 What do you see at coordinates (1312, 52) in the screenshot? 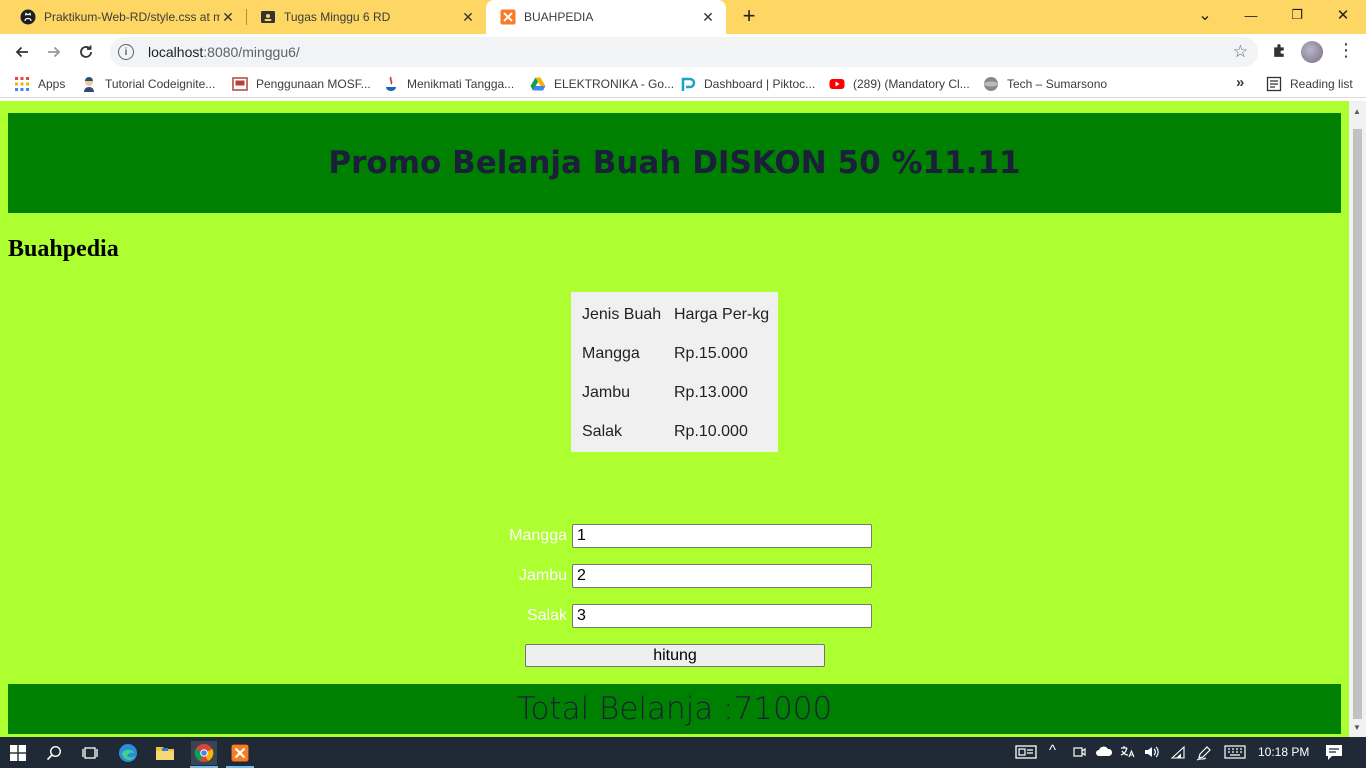
I see `profile-avatar` at bounding box center [1312, 52].